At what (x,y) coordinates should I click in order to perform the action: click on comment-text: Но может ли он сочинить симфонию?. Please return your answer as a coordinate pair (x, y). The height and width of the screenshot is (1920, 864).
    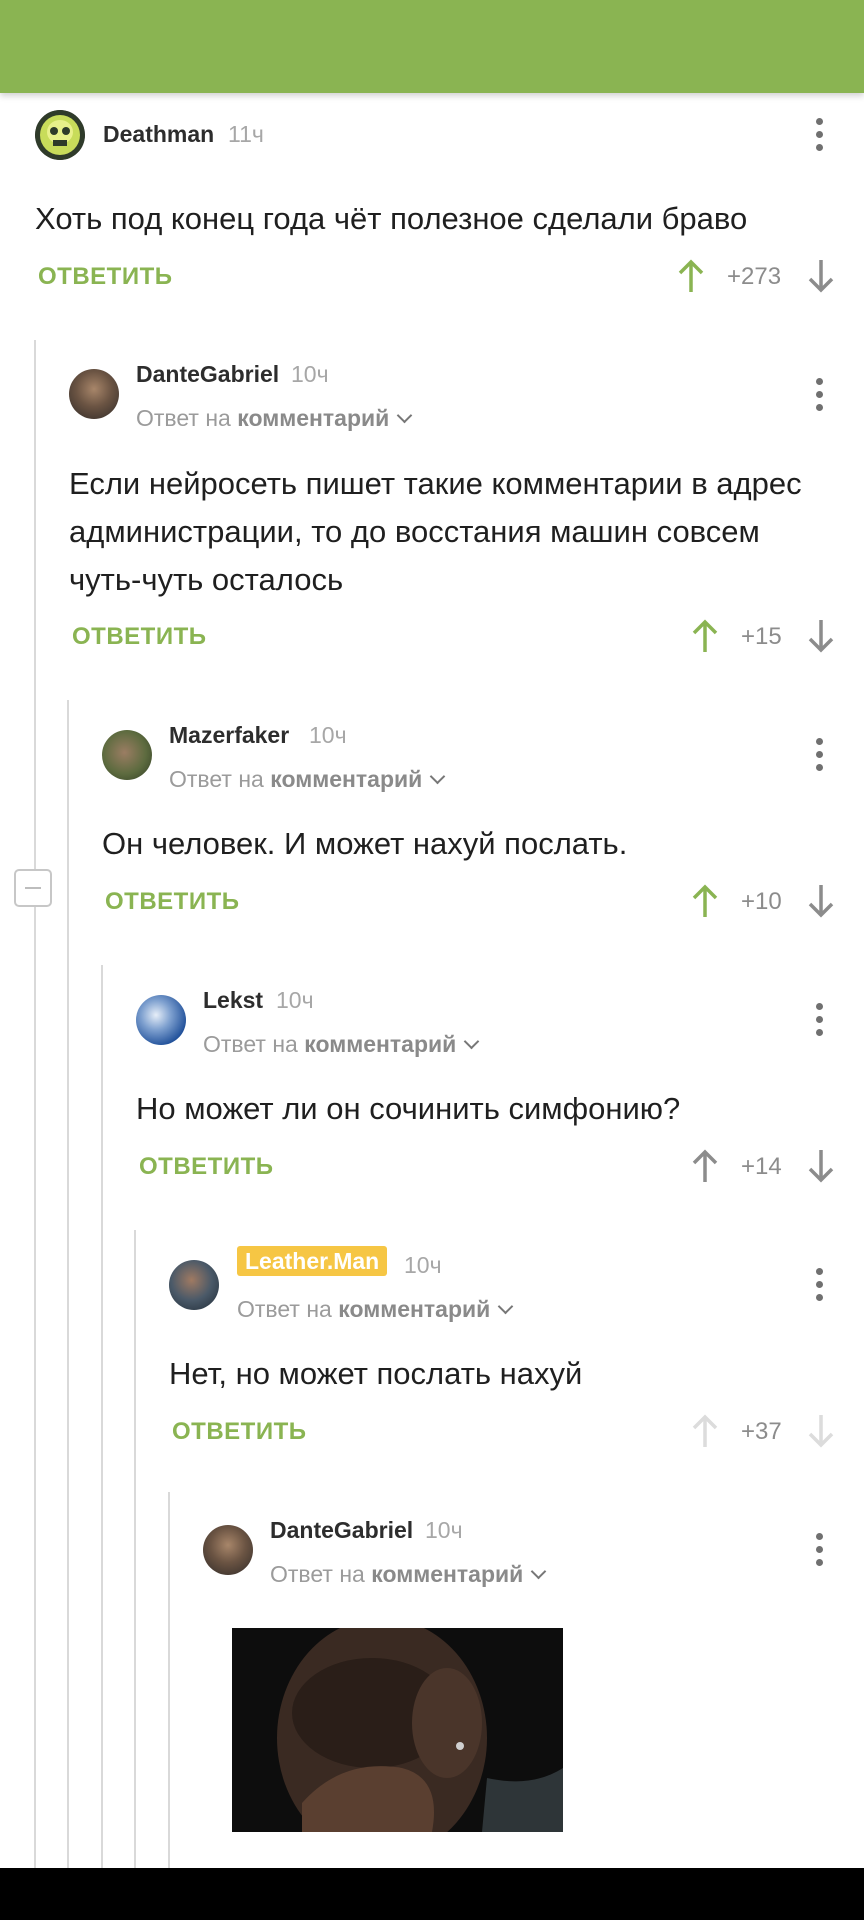
    Looking at the image, I should click on (408, 1108).